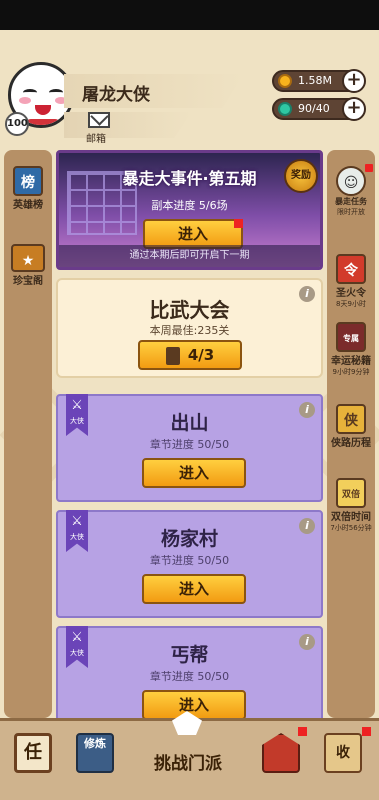 The image size is (379, 800). What do you see at coordinates (351, 212) in the screenshot?
I see `sidebar-item-sub: 限时开放` at bounding box center [351, 212].